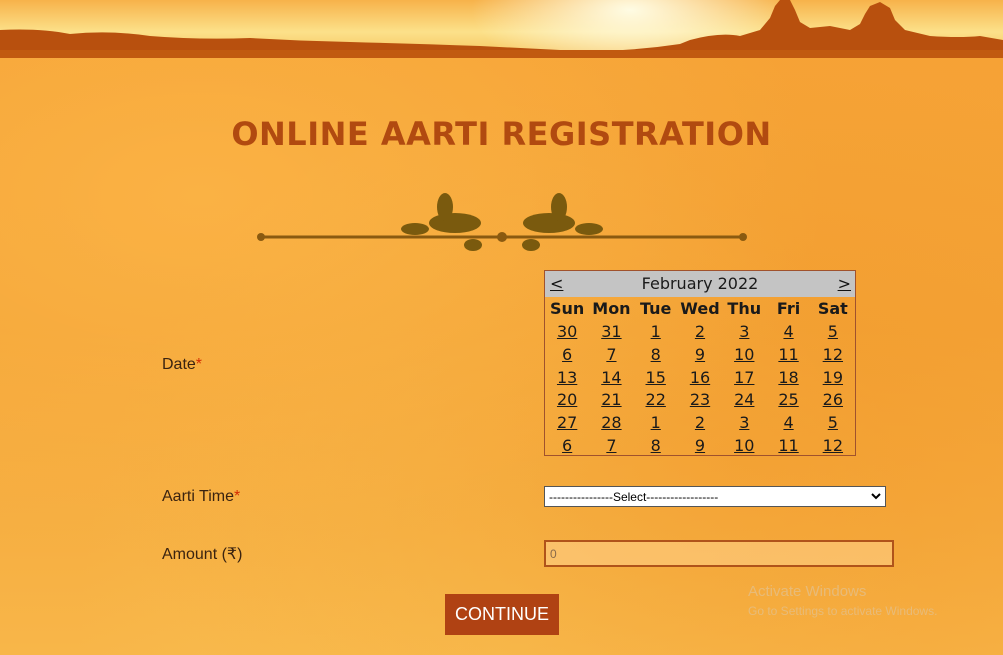 Image resolution: width=1003 pixels, height=655 pixels. What do you see at coordinates (656, 308) in the screenshot?
I see `weekday-header: Tue` at bounding box center [656, 308].